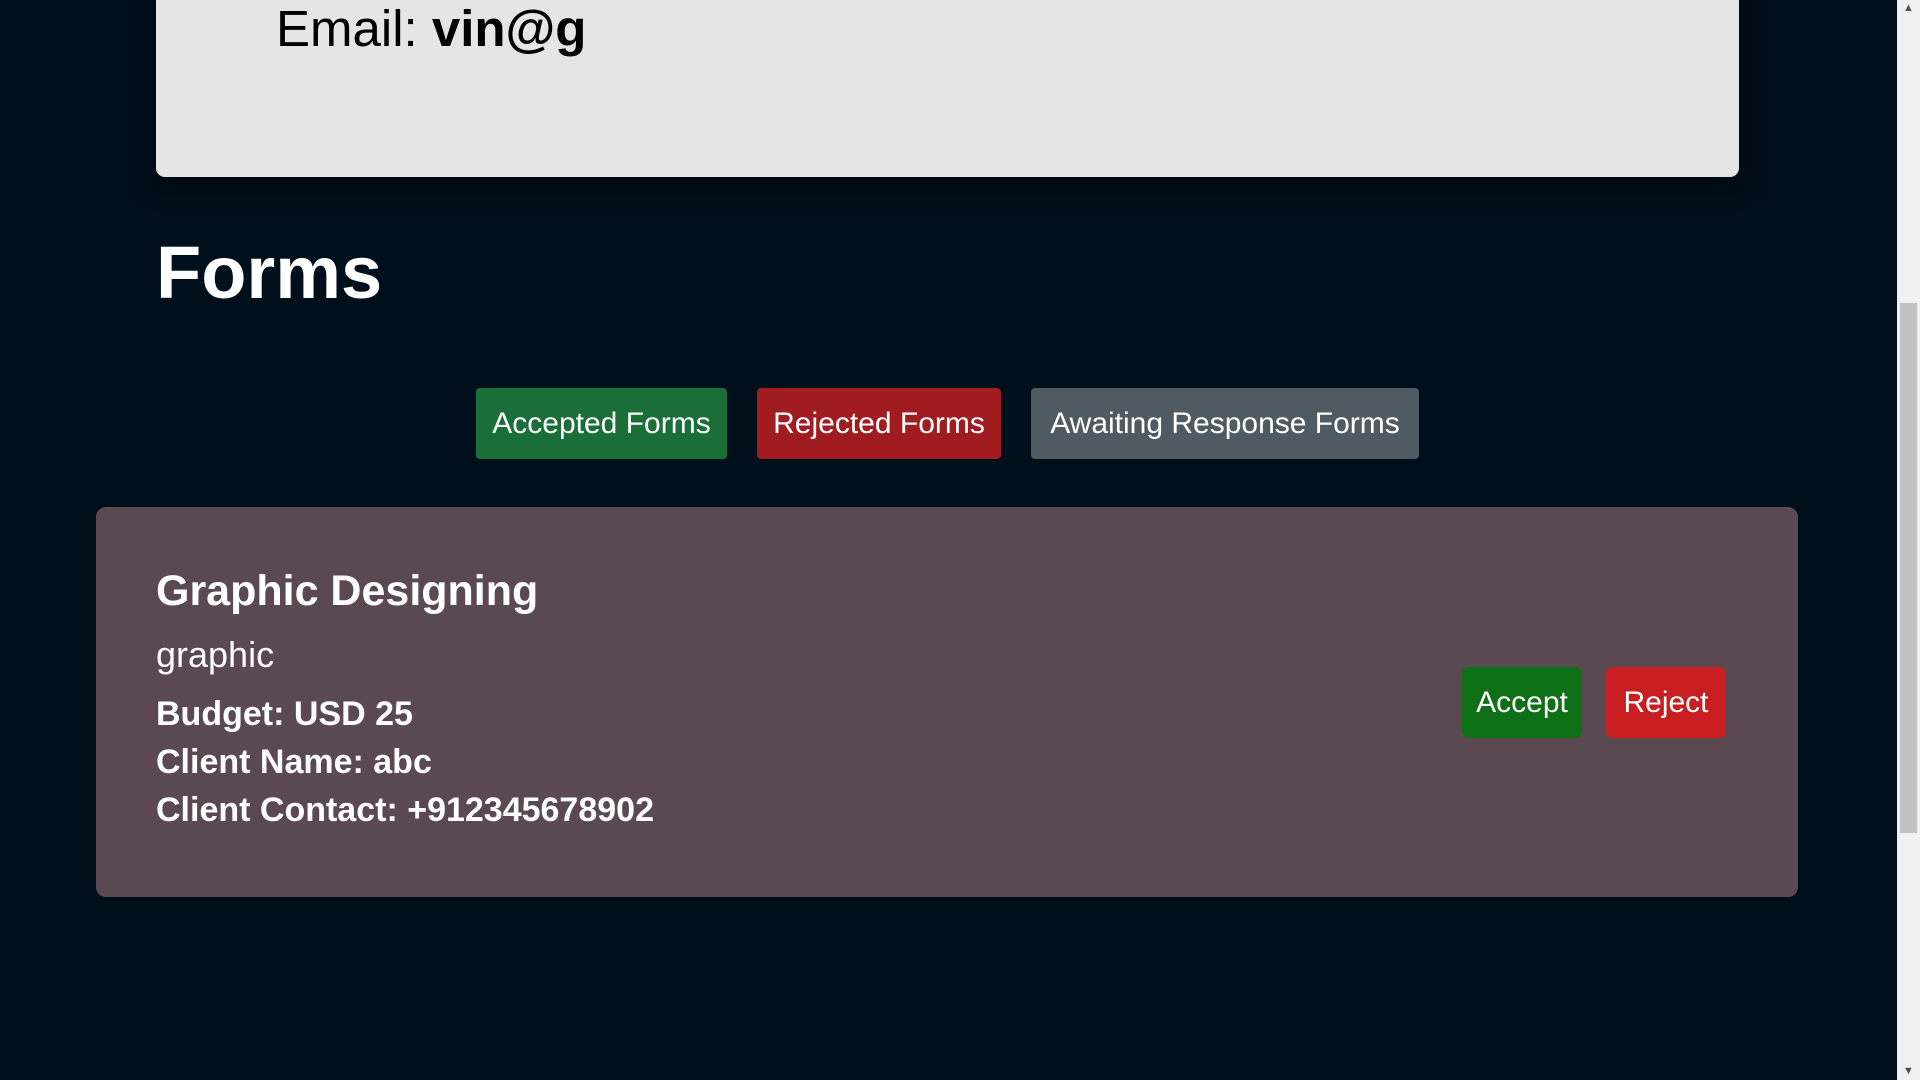 Image resolution: width=1920 pixels, height=1080 pixels. I want to click on form-client-contact: Client Contact: +912345678902, so click(405, 810).